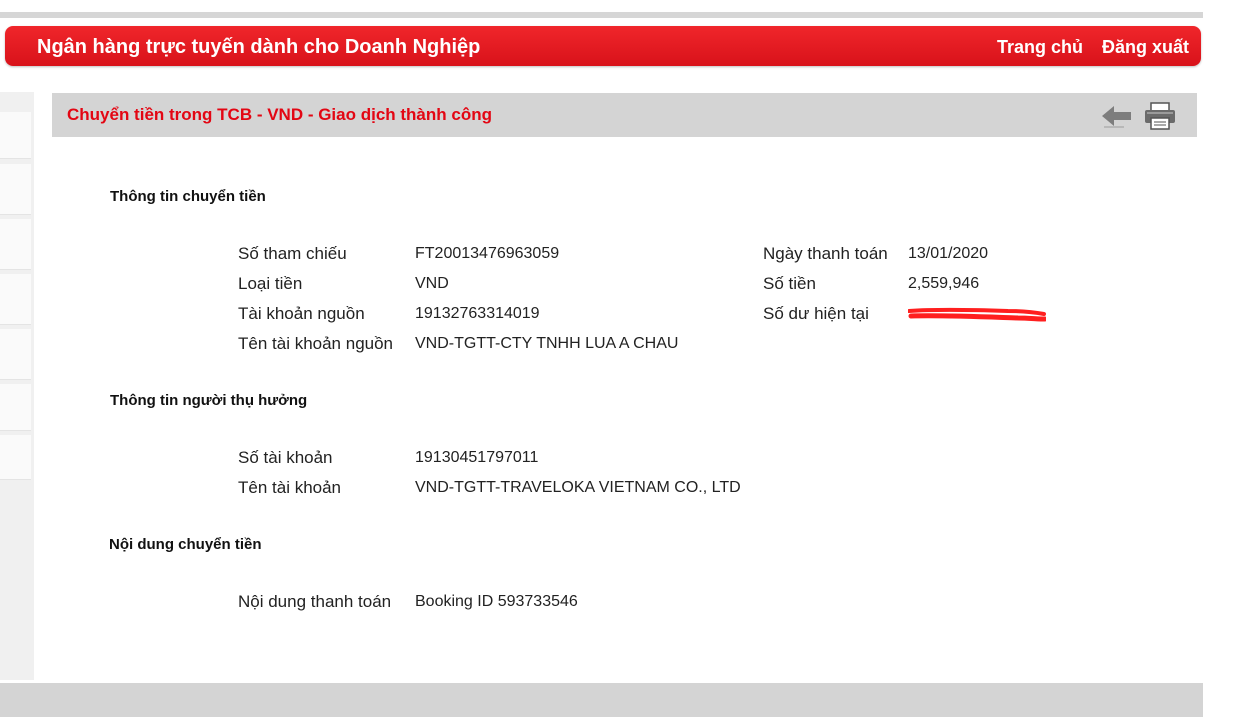  What do you see at coordinates (948, 253) in the screenshot?
I see `payment-date-value: 13/01/2020` at bounding box center [948, 253].